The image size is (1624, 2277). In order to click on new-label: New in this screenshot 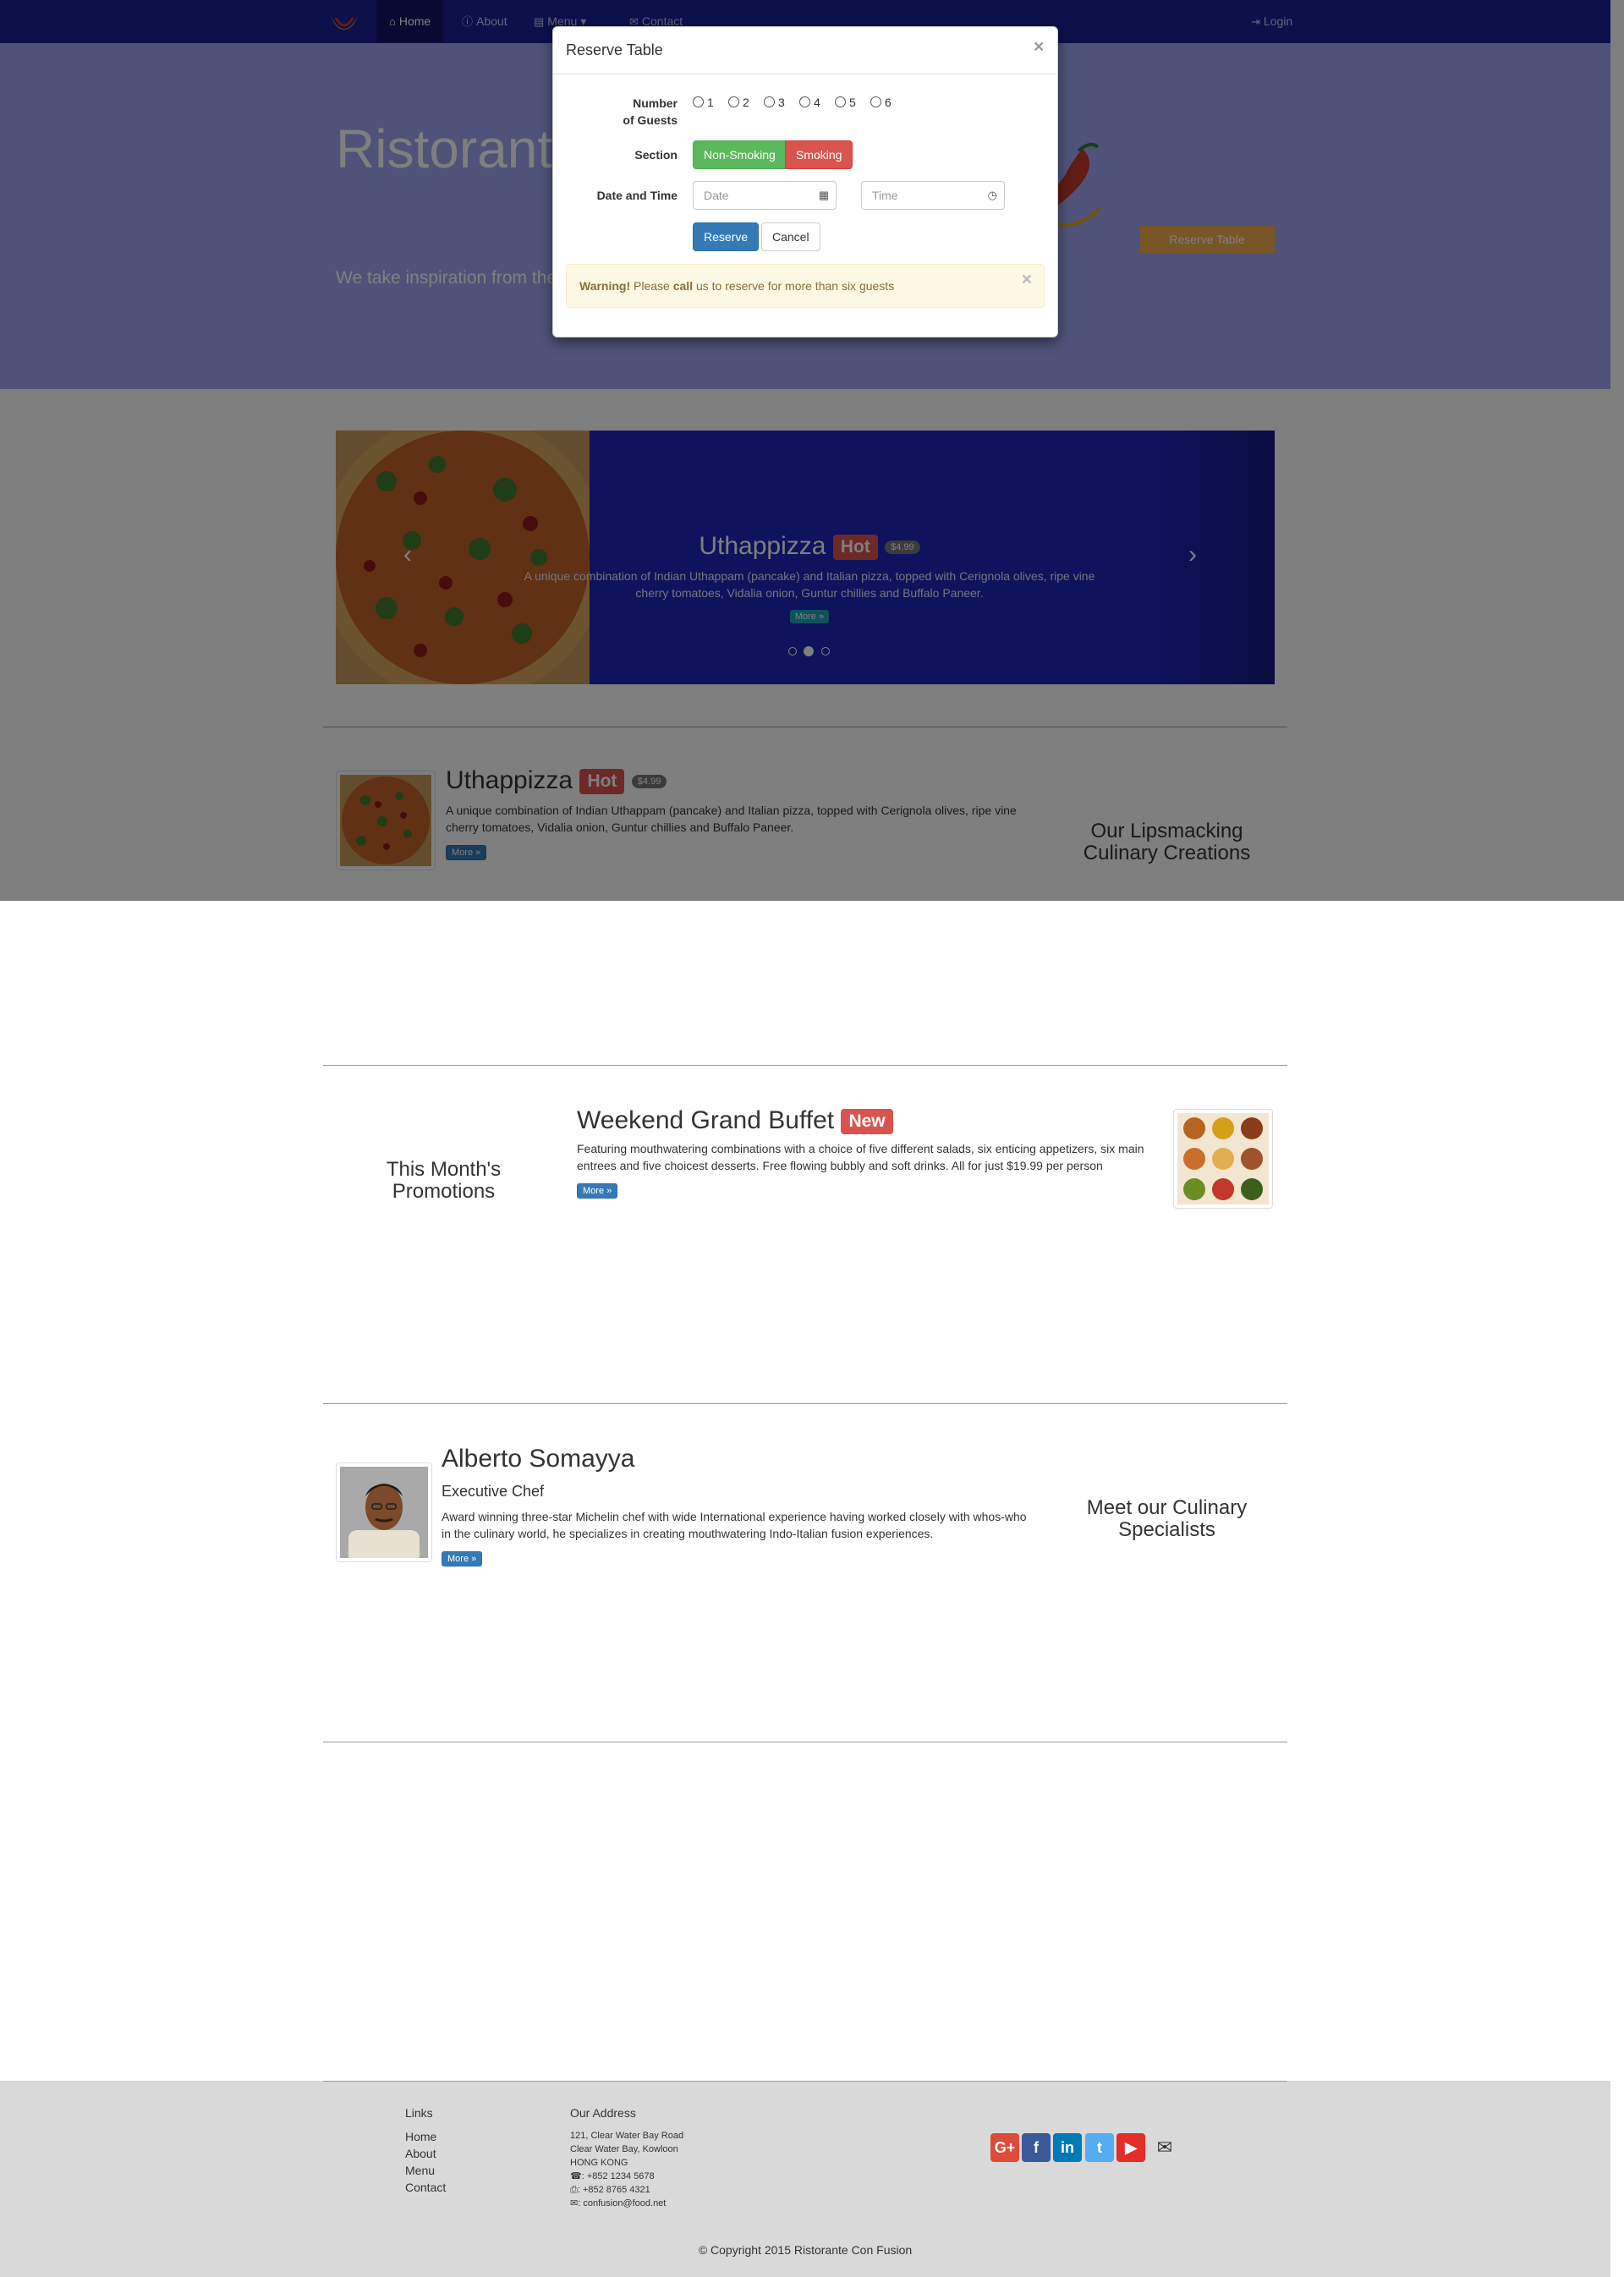, I will do `click(867, 1122)`.